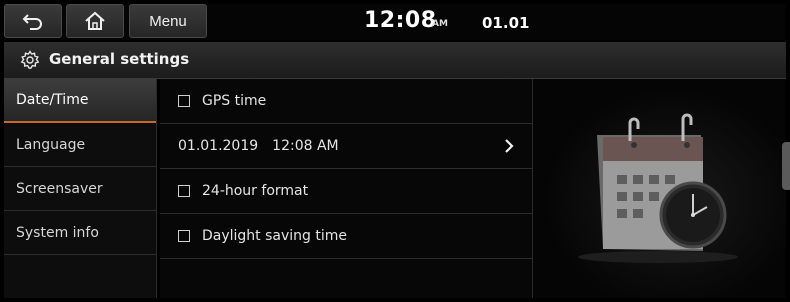  What do you see at coordinates (184, 236) in the screenshot?
I see `daylight-saving-checkbox` at bounding box center [184, 236].